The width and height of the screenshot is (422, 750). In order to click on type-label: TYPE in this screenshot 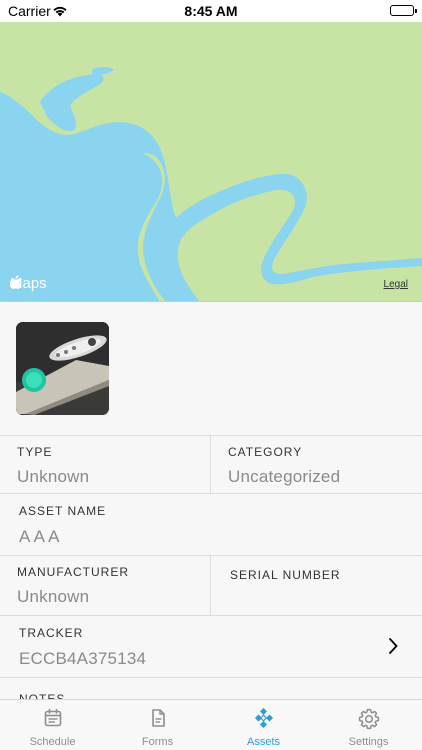, I will do `click(35, 452)`.